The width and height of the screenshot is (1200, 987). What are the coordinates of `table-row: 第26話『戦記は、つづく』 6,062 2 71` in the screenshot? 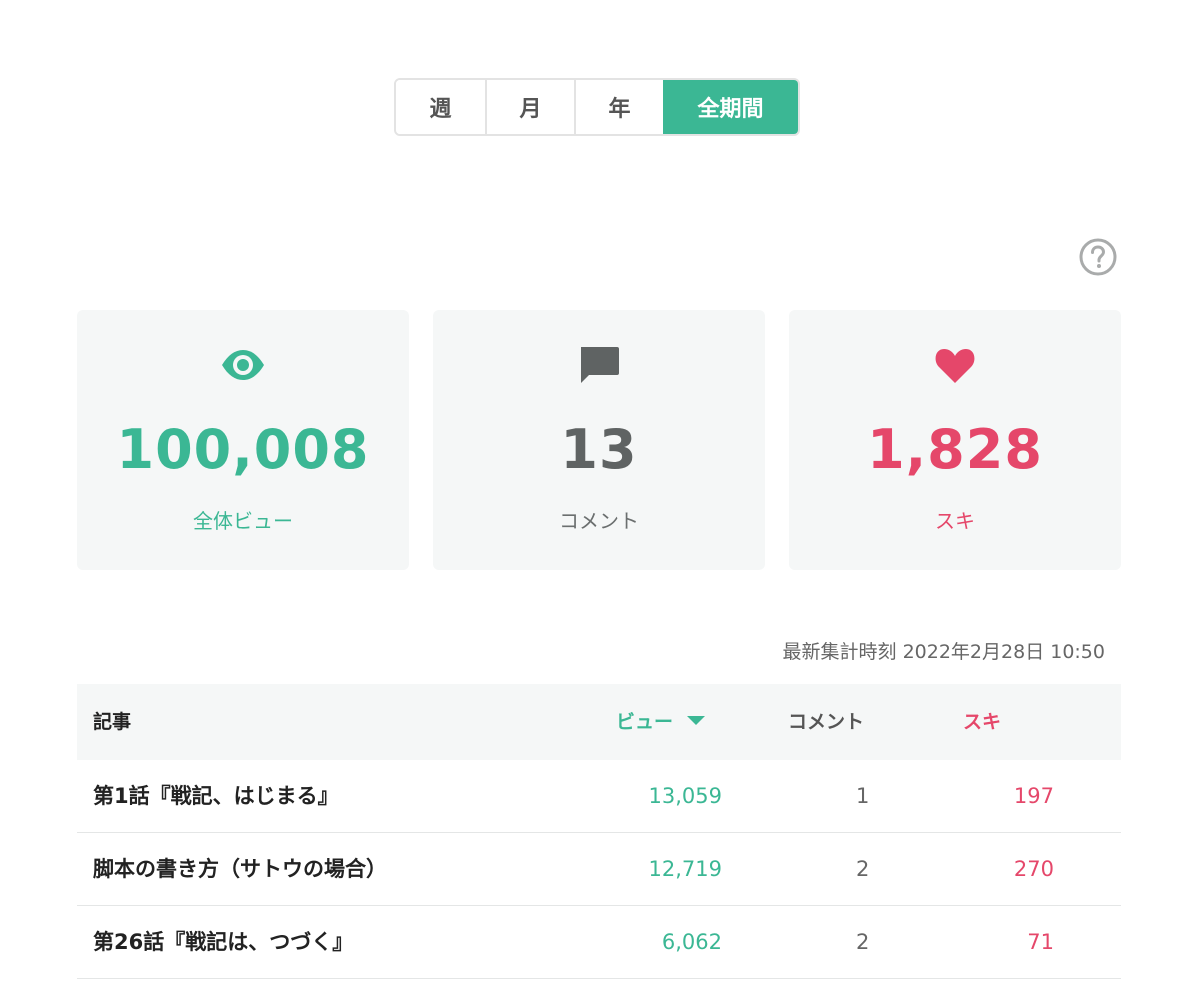 It's located at (599, 942).